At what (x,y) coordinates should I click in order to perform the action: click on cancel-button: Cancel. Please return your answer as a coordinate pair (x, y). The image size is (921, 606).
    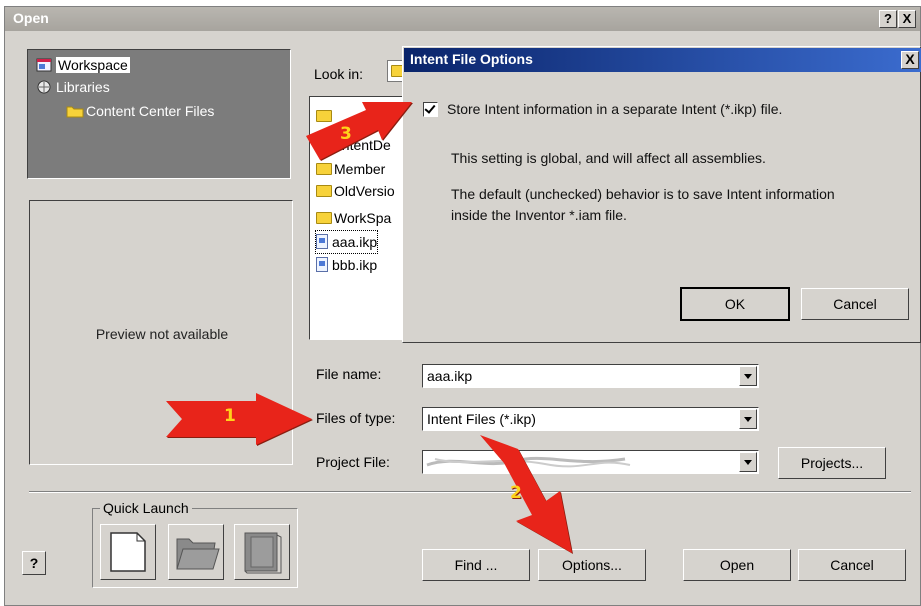
    Looking at the image, I should click on (852, 565).